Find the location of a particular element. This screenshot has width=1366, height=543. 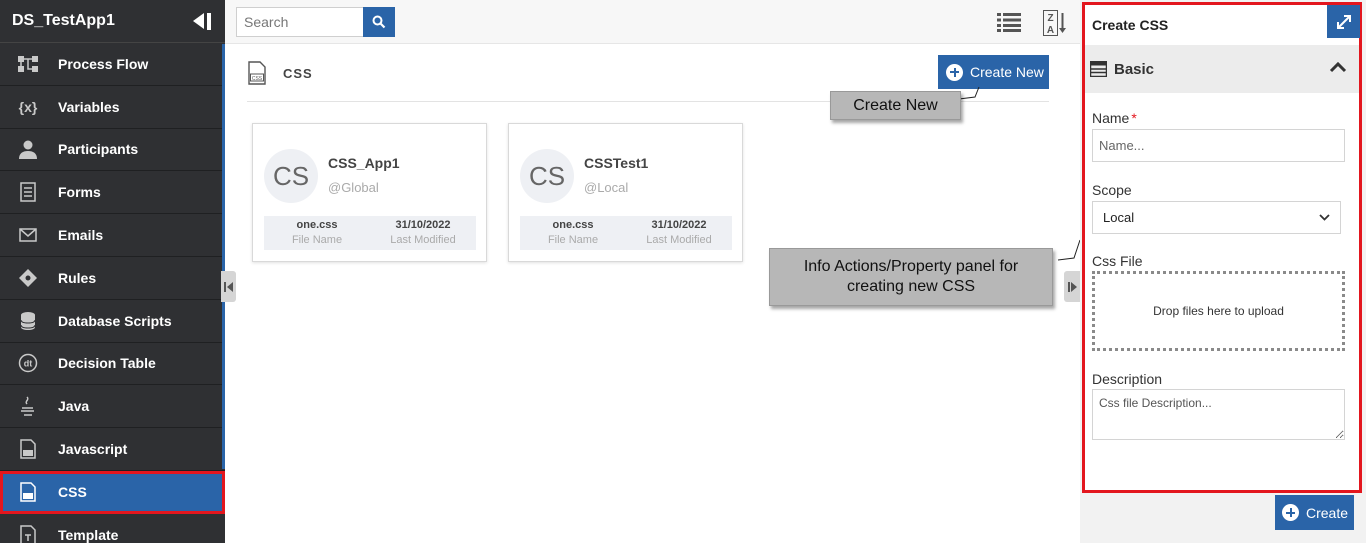

scope-label: Scope is located at coordinates (1112, 190).